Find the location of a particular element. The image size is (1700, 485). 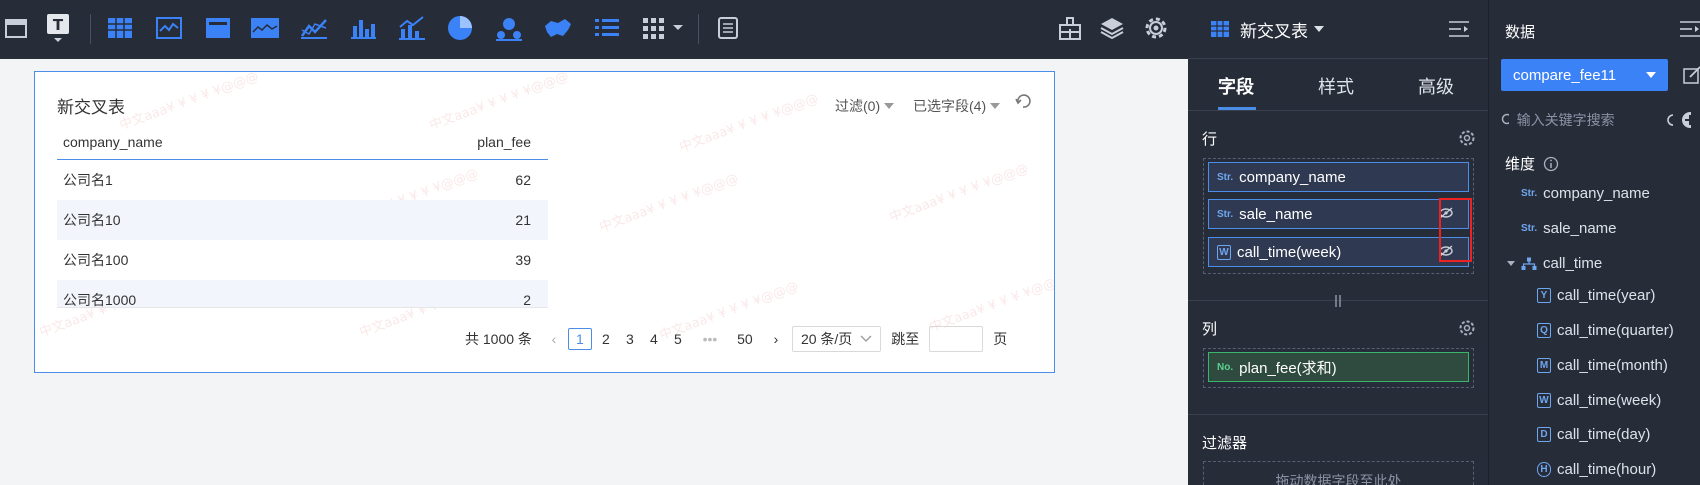

add-icon is located at coordinates (1686, 120).